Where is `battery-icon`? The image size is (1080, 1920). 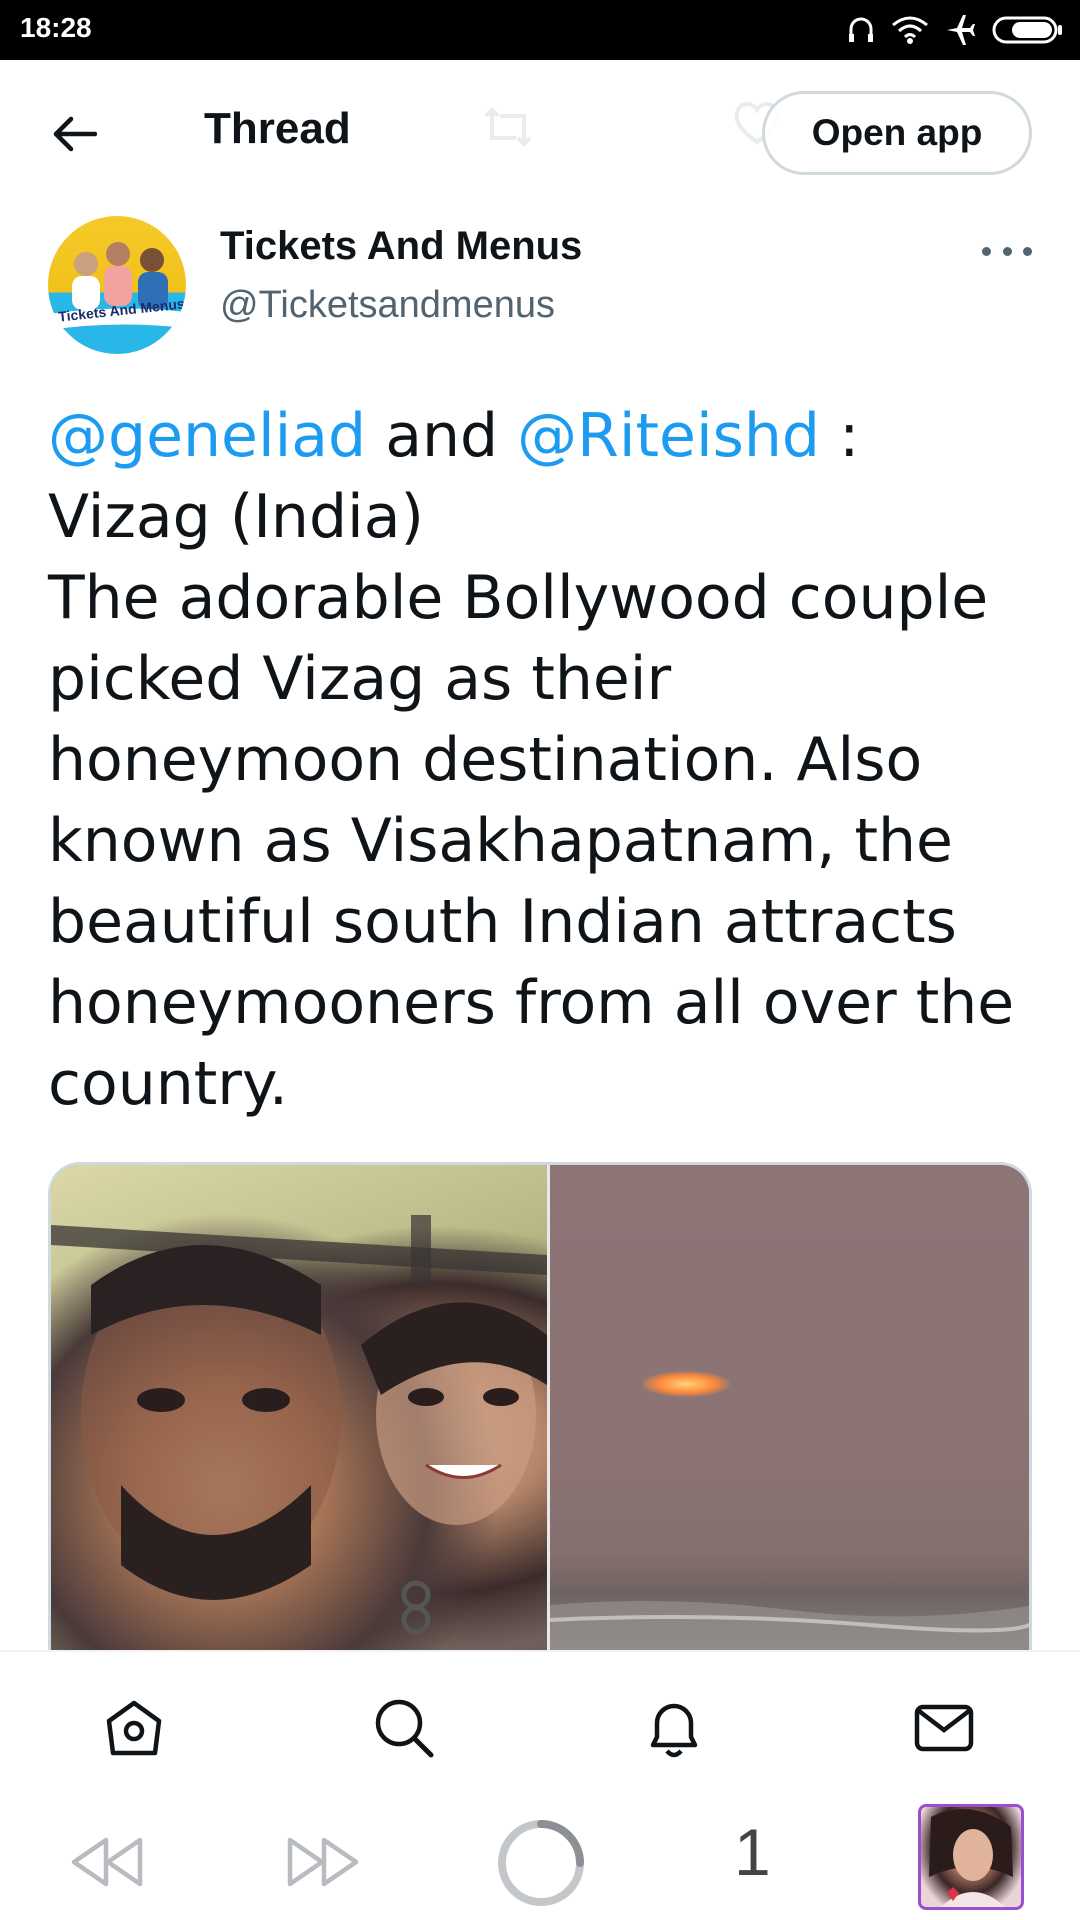 battery-icon is located at coordinates (1028, 30).